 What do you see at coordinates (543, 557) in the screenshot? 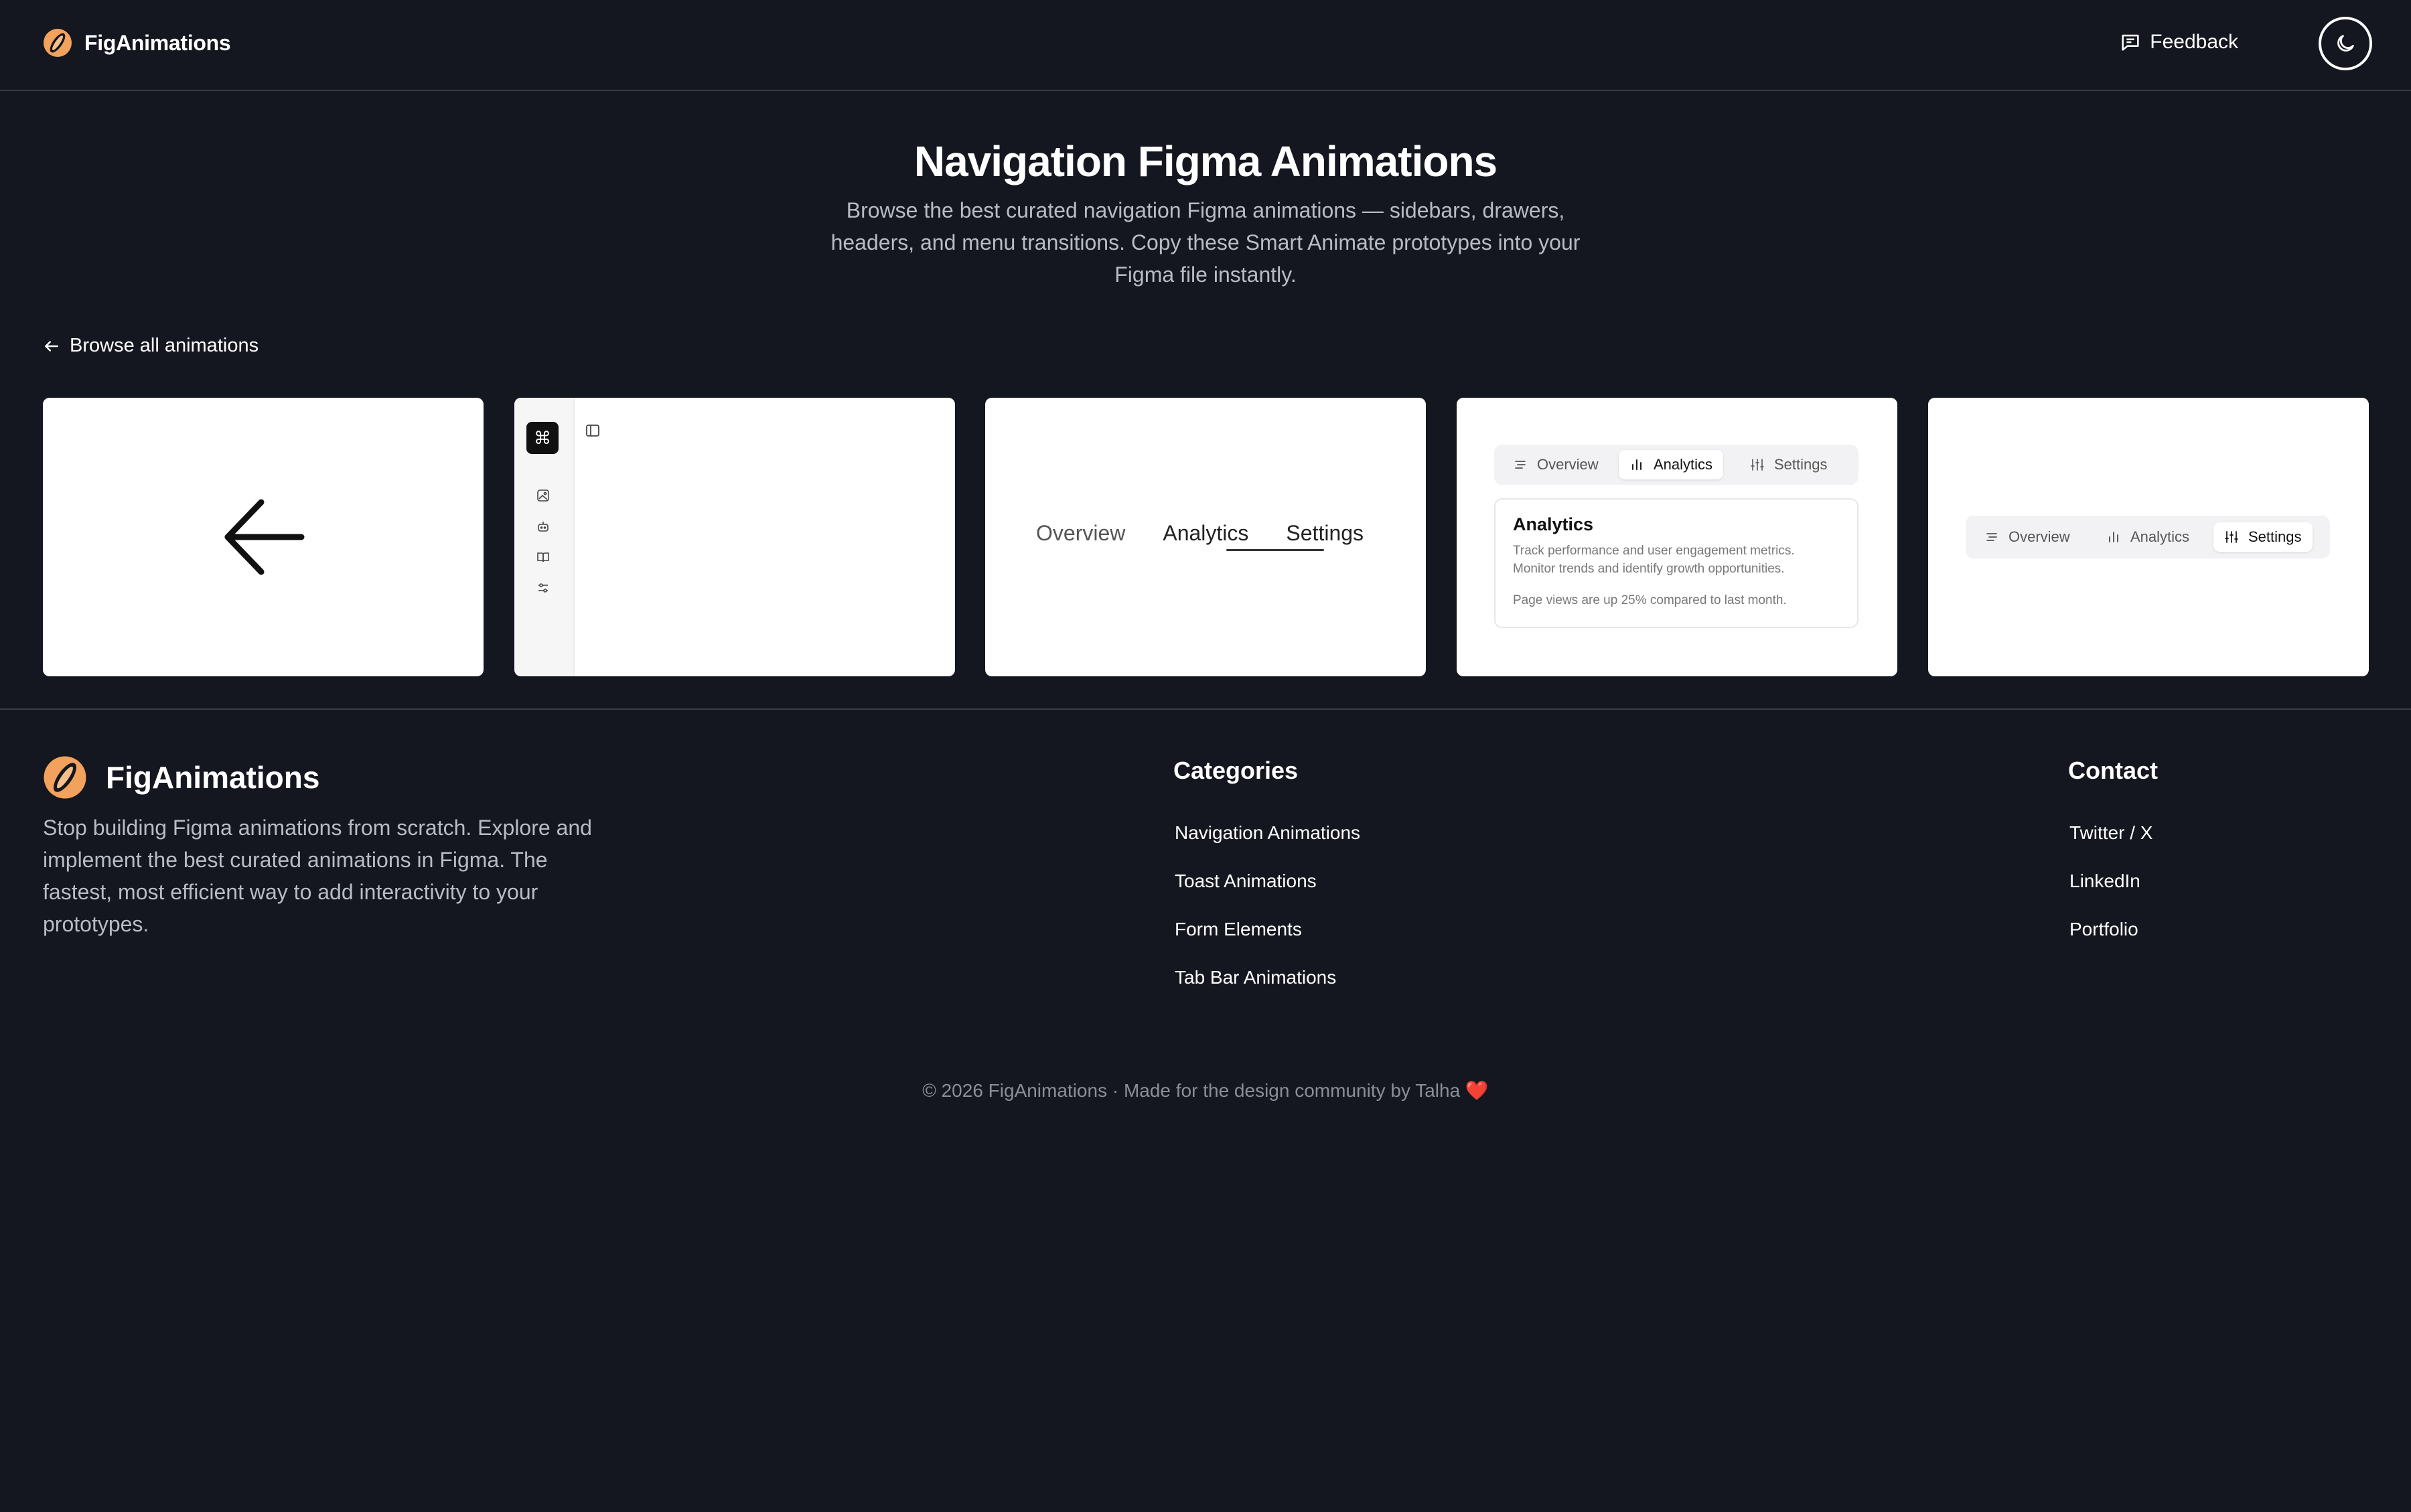
I see `book-icon` at bounding box center [543, 557].